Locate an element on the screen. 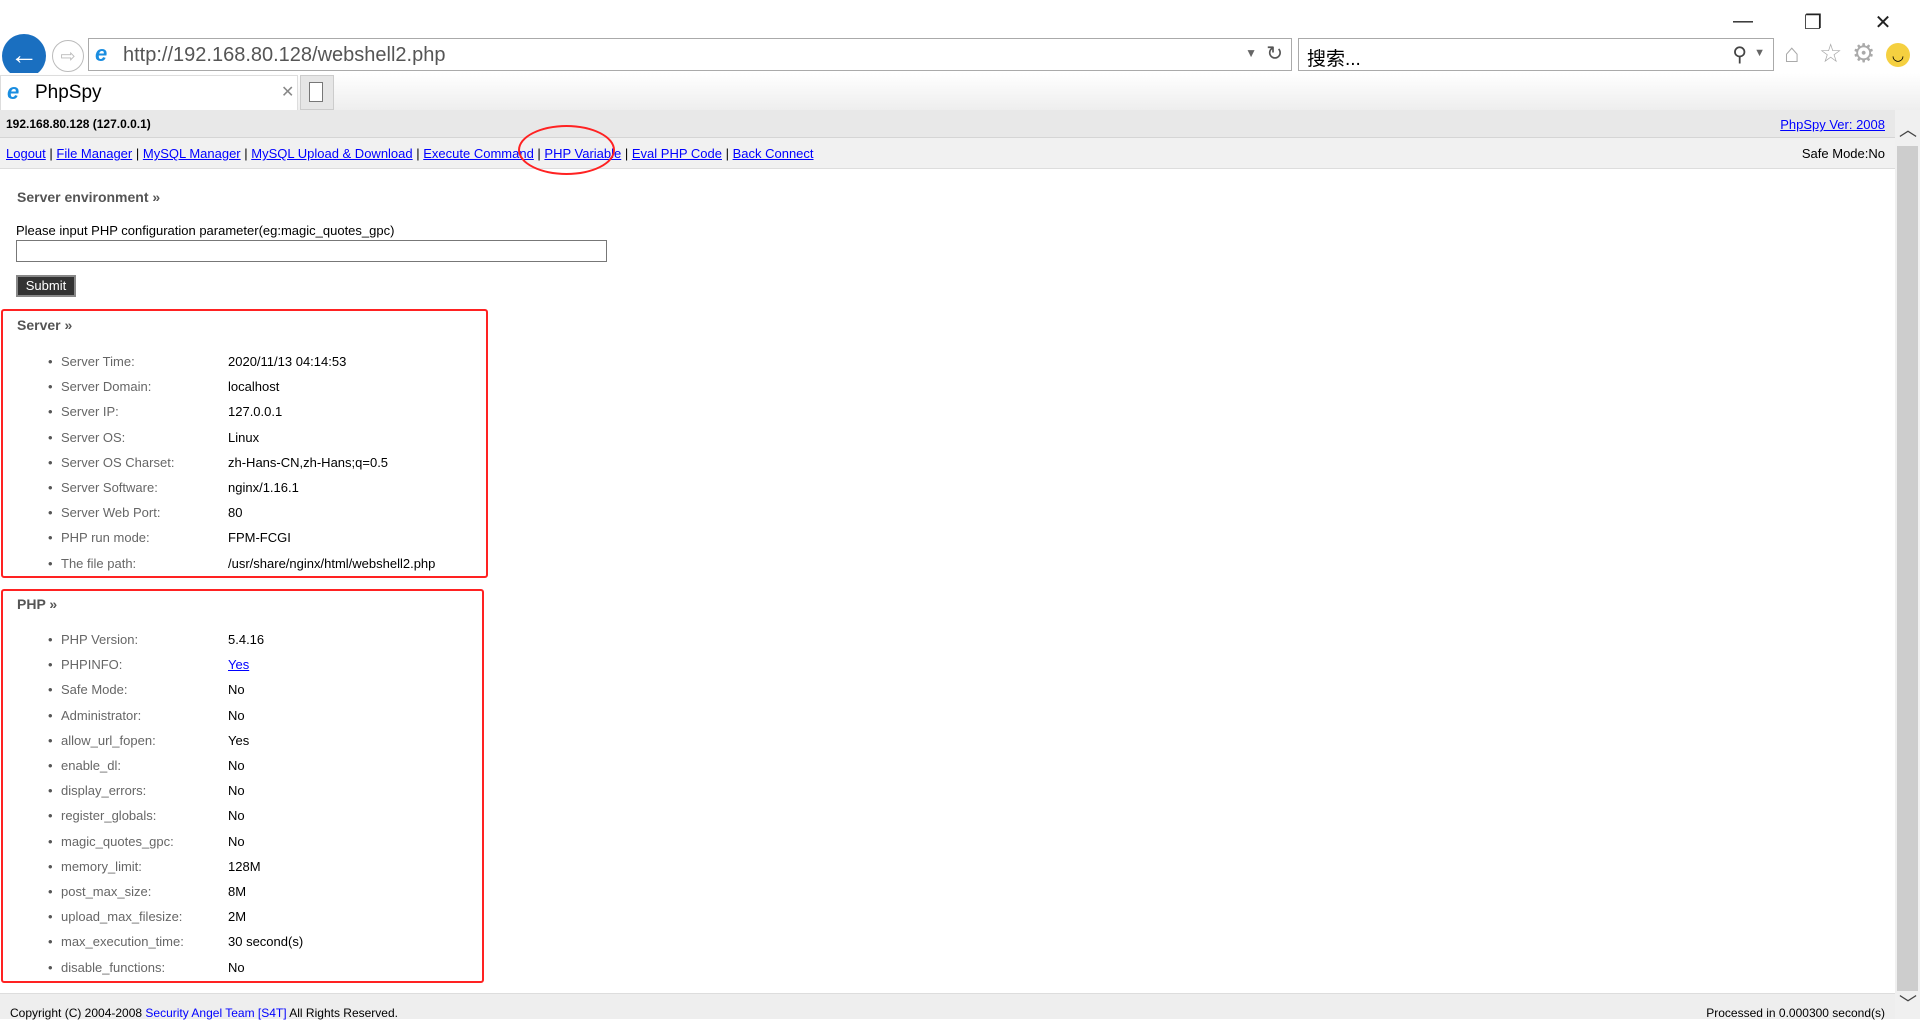  forward-button: ⇨ is located at coordinates (68, 56).